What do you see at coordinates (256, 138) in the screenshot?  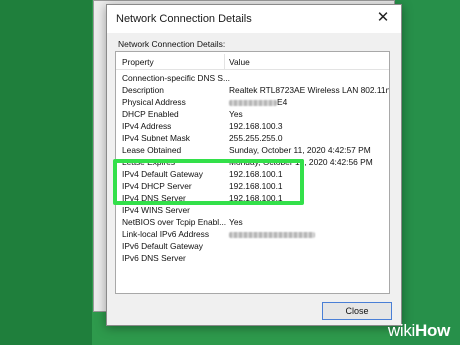 I see `row-value: 255.255.255.0` at bounding box center [256, 138].